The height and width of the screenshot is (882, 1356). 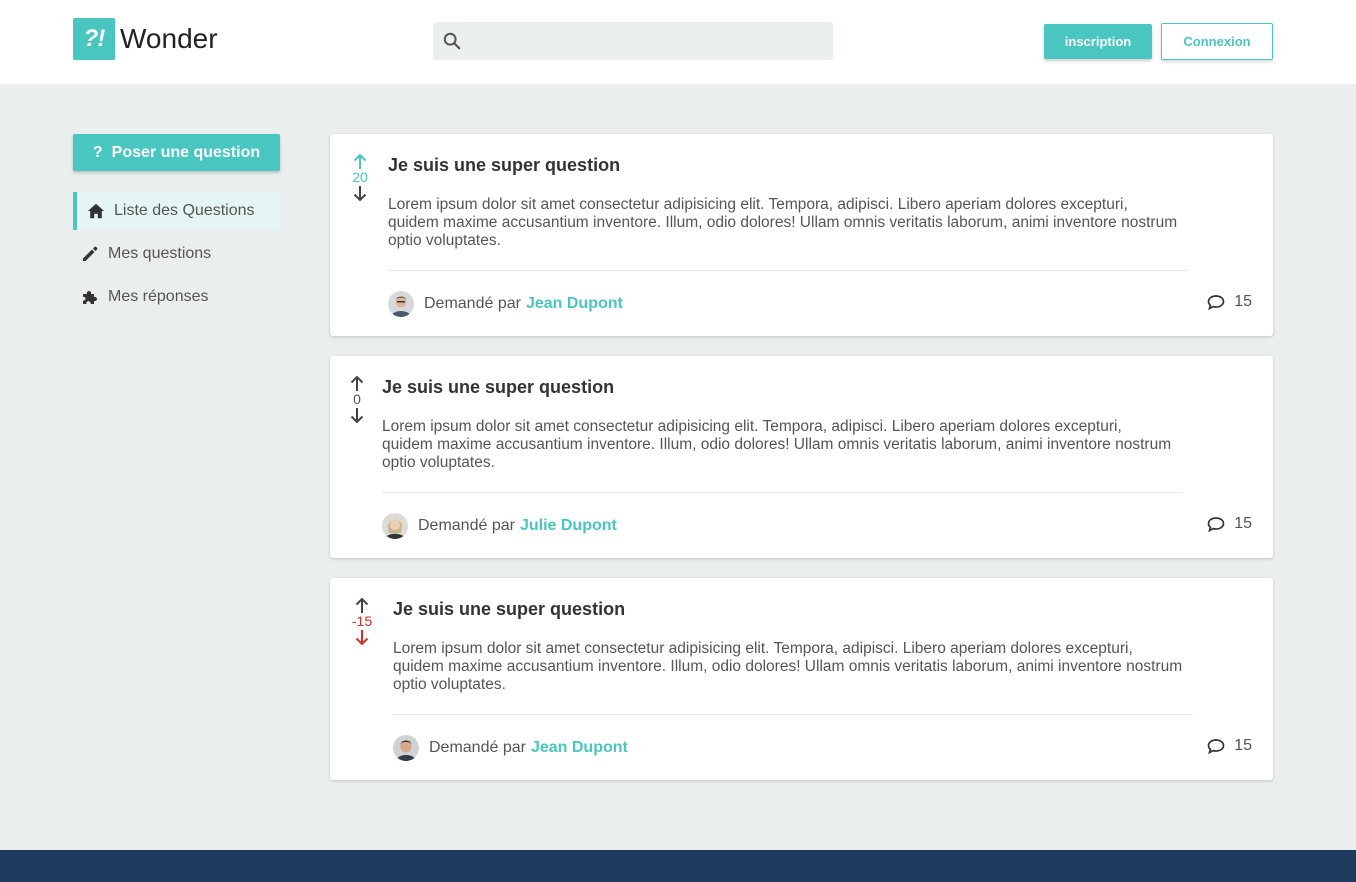 What do you see at coordinates (568, 526) in the screenshot?
I see `author-link: Julie Dupont` at bounding box center [568, 526].